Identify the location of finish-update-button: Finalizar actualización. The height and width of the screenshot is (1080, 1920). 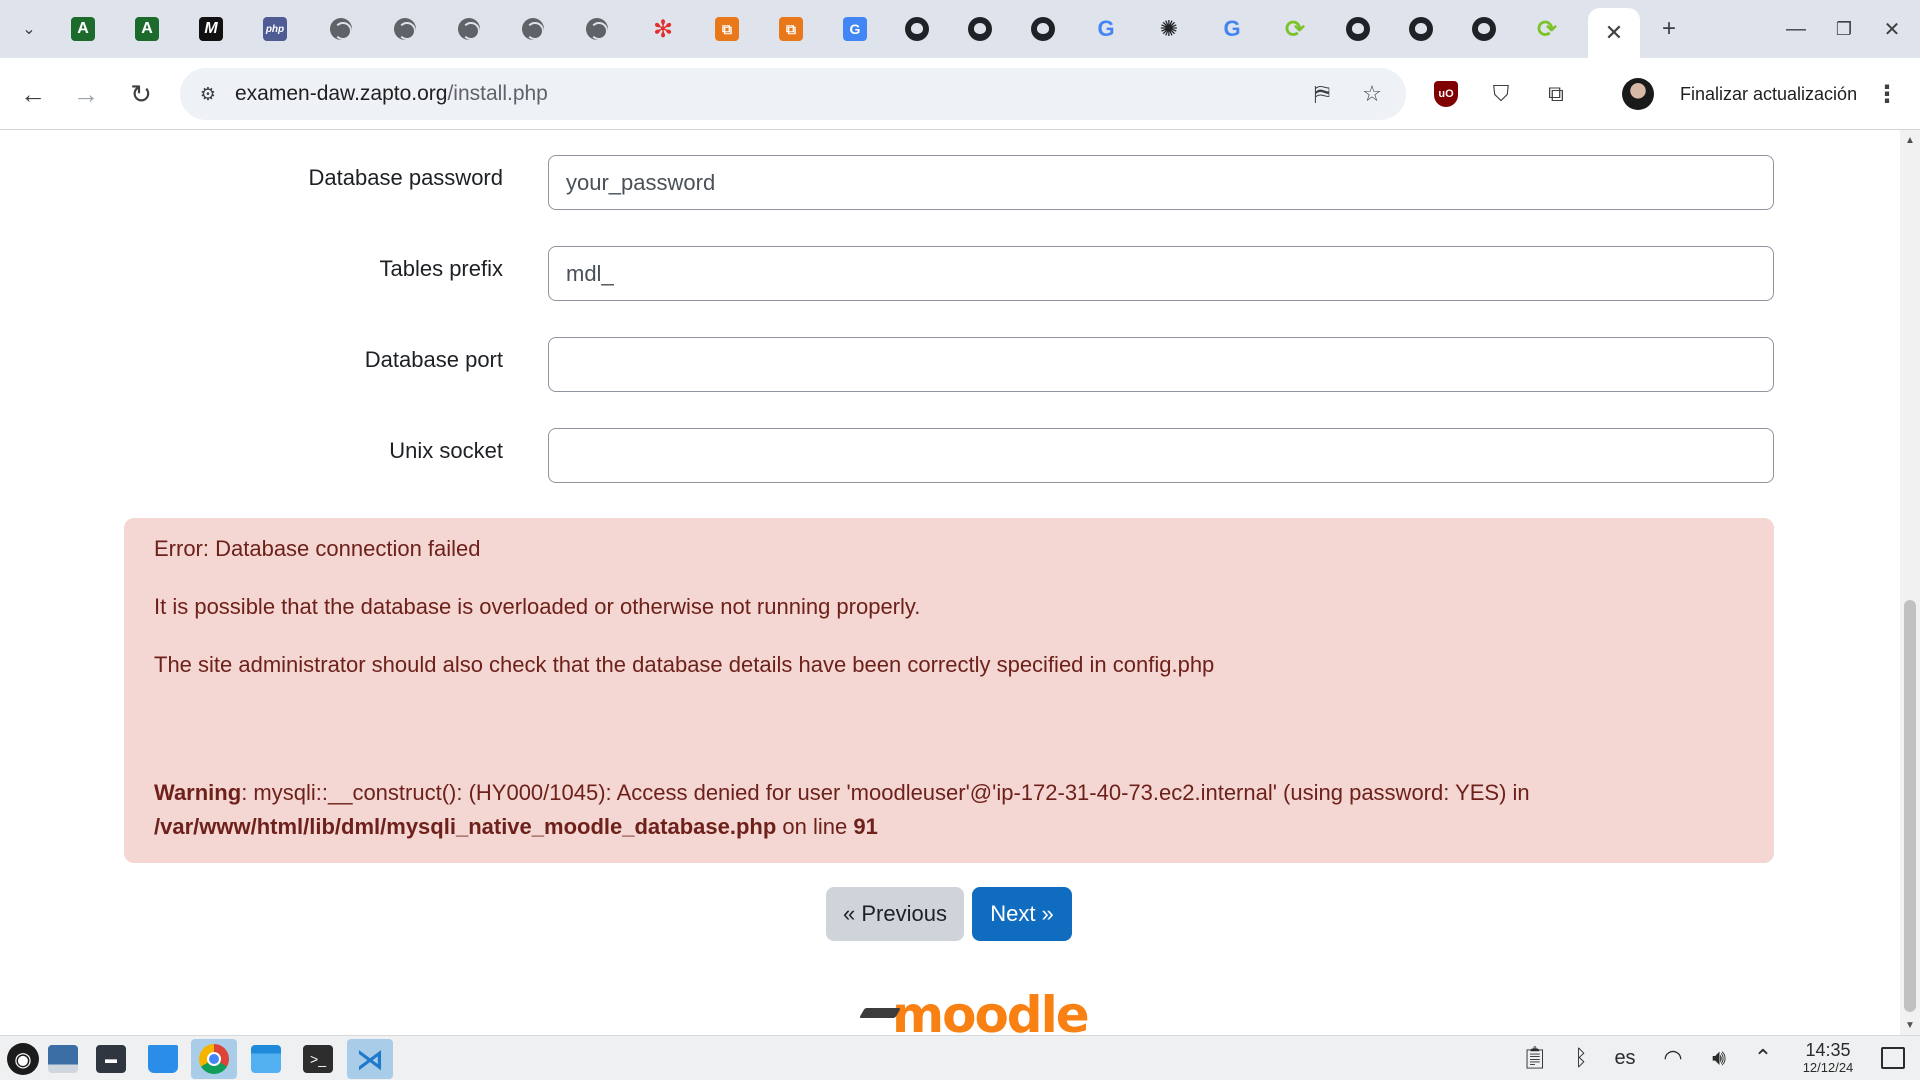
(1768, 94).